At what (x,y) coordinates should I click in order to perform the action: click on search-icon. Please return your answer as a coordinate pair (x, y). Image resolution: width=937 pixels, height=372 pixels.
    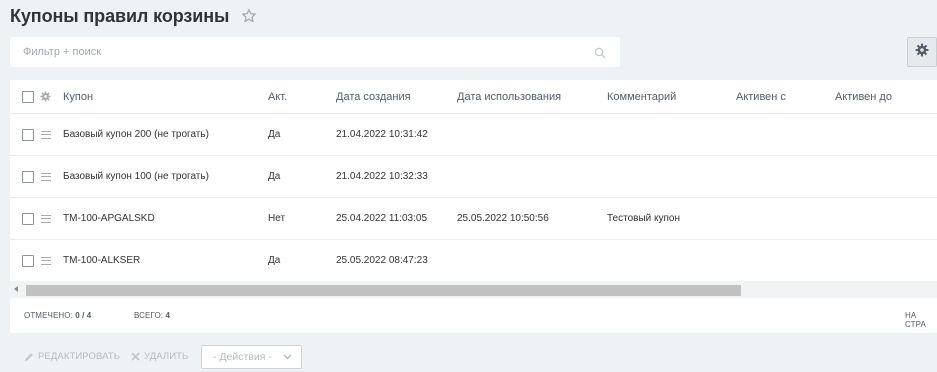
    Looking at the image, I should click on (600, 52).